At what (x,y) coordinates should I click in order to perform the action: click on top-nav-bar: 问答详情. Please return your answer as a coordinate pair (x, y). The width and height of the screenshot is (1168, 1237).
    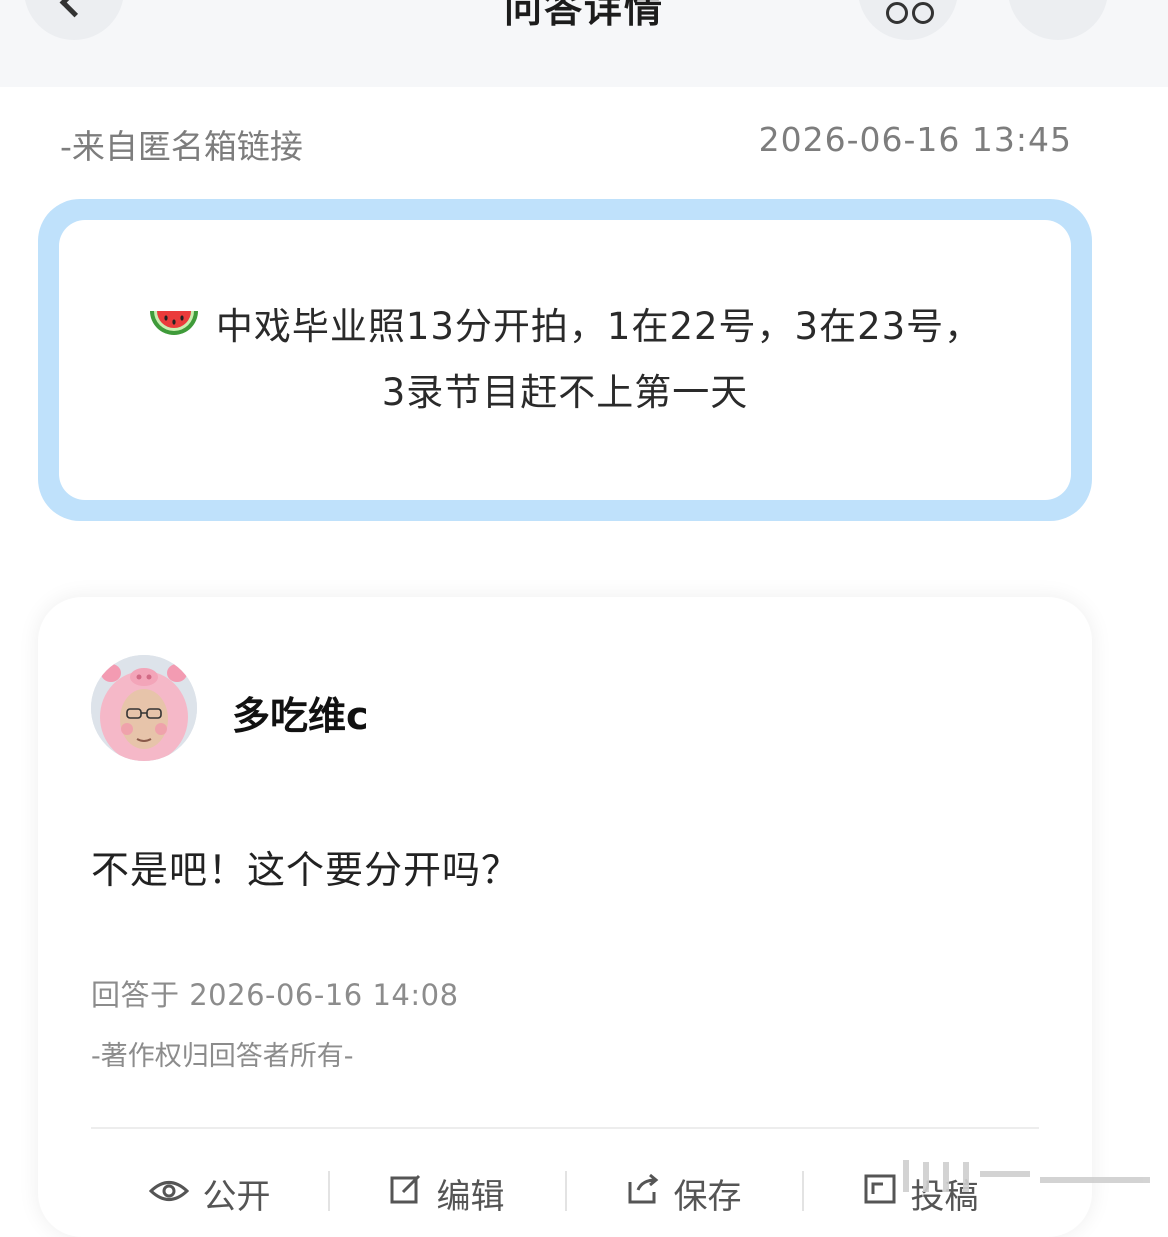
    Looking at the image, I should click on (584, 43).